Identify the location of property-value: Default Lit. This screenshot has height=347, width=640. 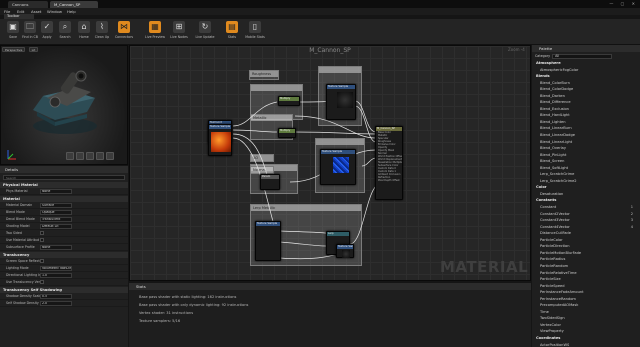
(56, 226).